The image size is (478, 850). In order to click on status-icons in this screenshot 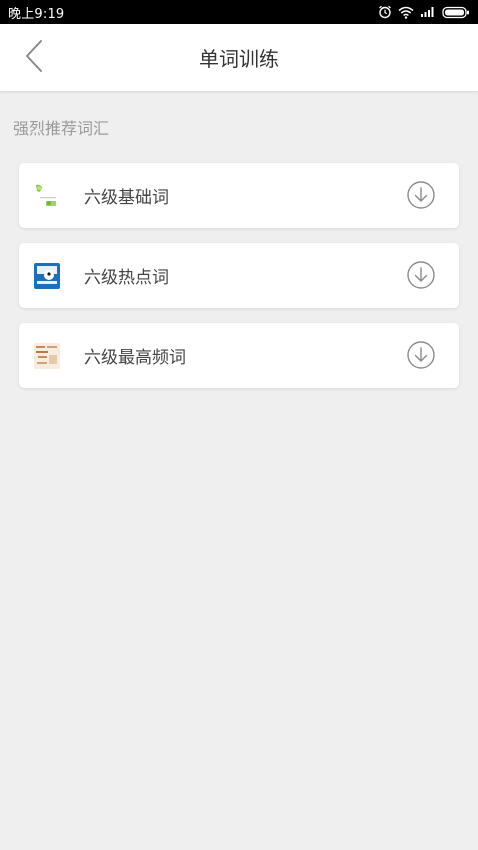, I will do `click(424, 12)`.